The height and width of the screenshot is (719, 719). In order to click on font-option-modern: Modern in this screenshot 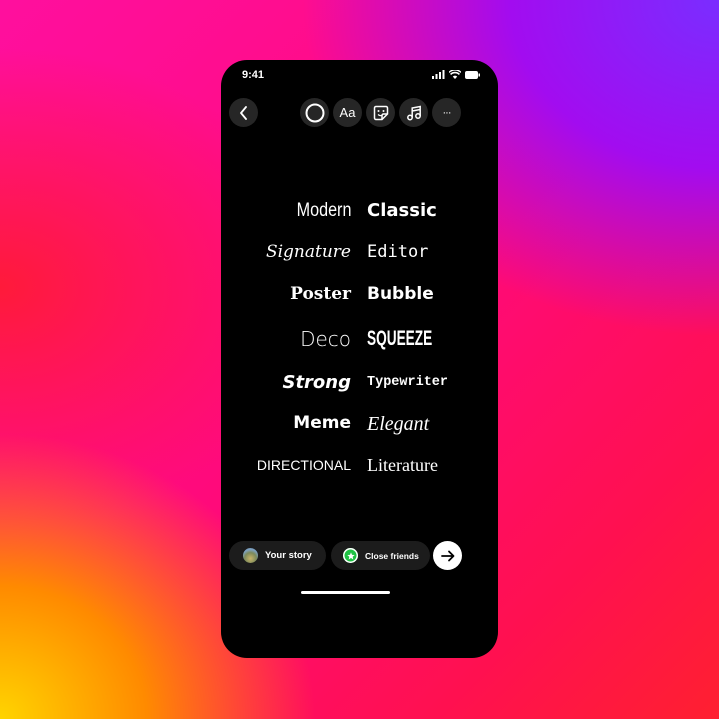, I will do `click(323, 211)`.